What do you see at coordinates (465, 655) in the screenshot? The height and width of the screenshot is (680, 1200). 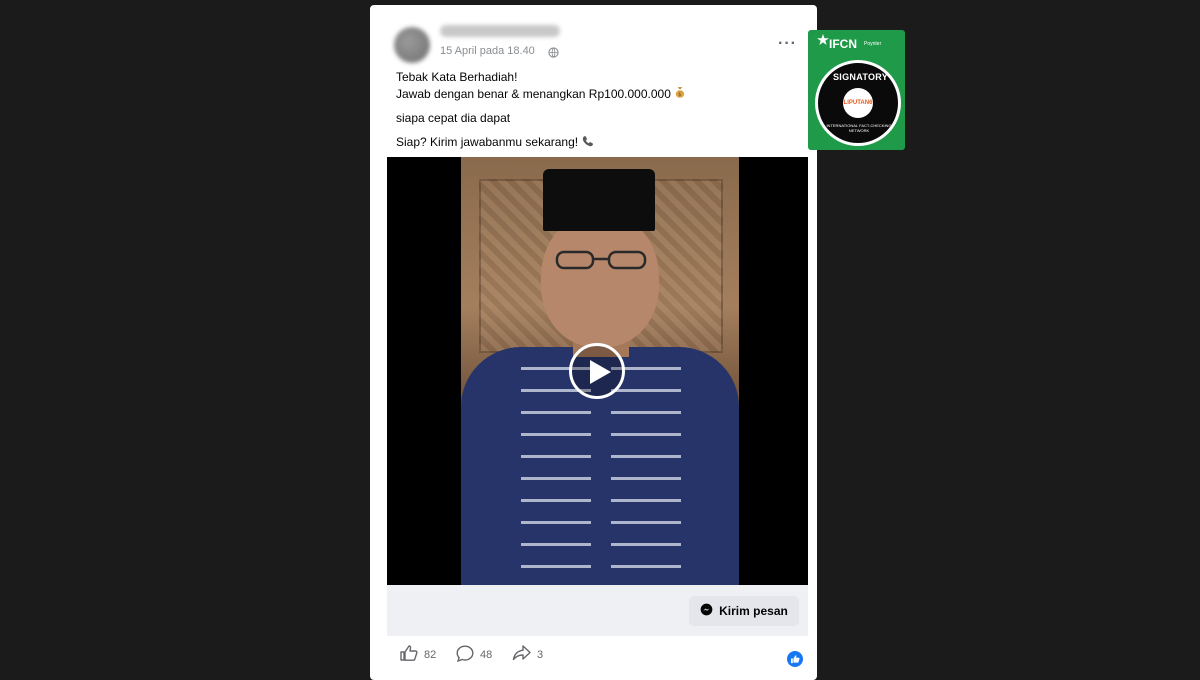 I see `comment-icon` at bounding box center [465, 655].